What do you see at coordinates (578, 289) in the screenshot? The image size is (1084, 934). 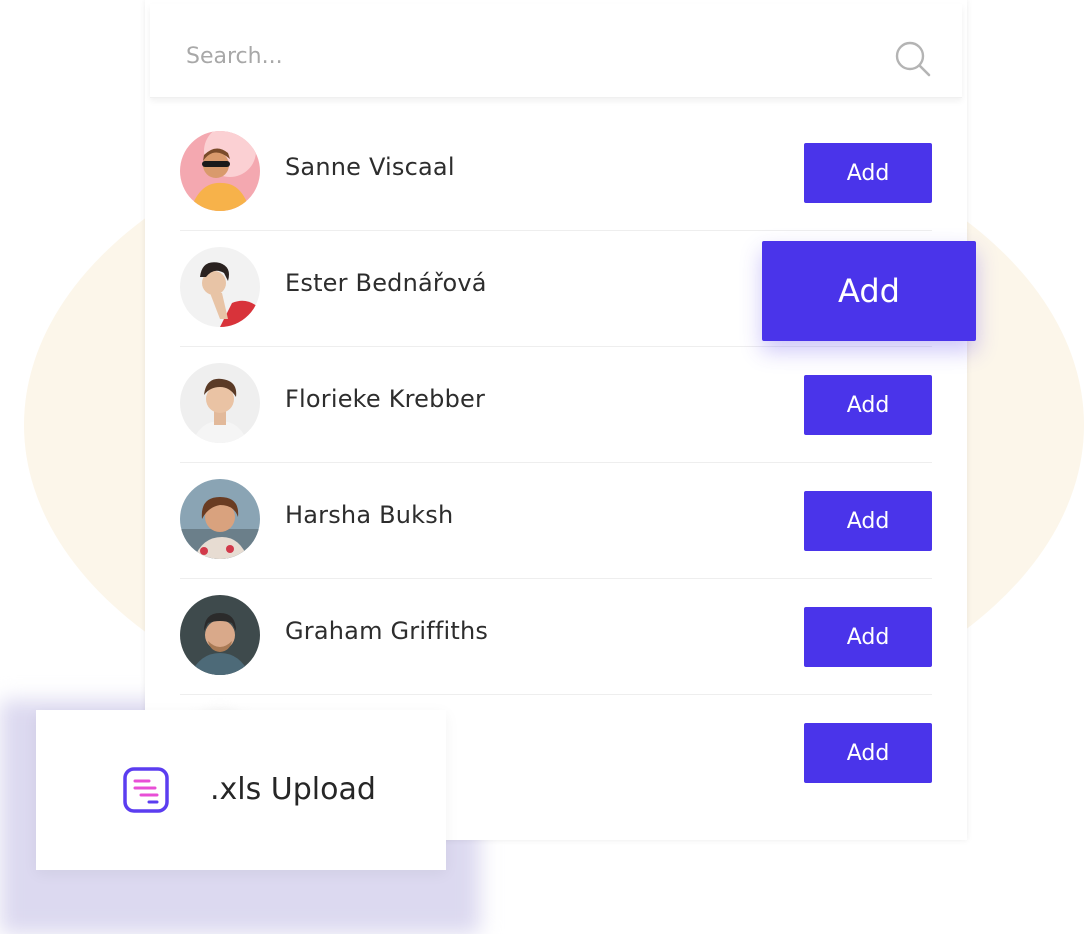 I see `contact-row: Ester Bednářová Add` at bounding box center [578, 289].